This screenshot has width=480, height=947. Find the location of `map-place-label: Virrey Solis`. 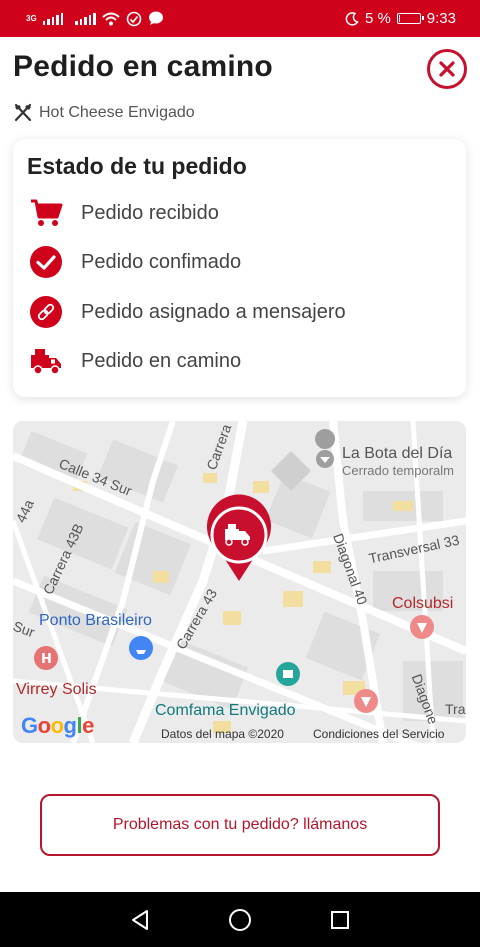

map-place-label: Virrey Solis is located at coordinates (56, 689).